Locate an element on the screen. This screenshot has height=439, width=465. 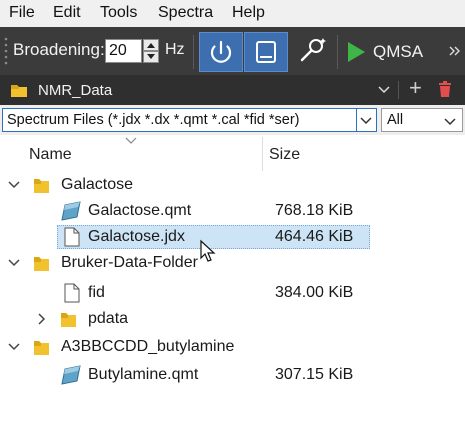
toolbar-overflow-icon is located at coordinates (455, 51).